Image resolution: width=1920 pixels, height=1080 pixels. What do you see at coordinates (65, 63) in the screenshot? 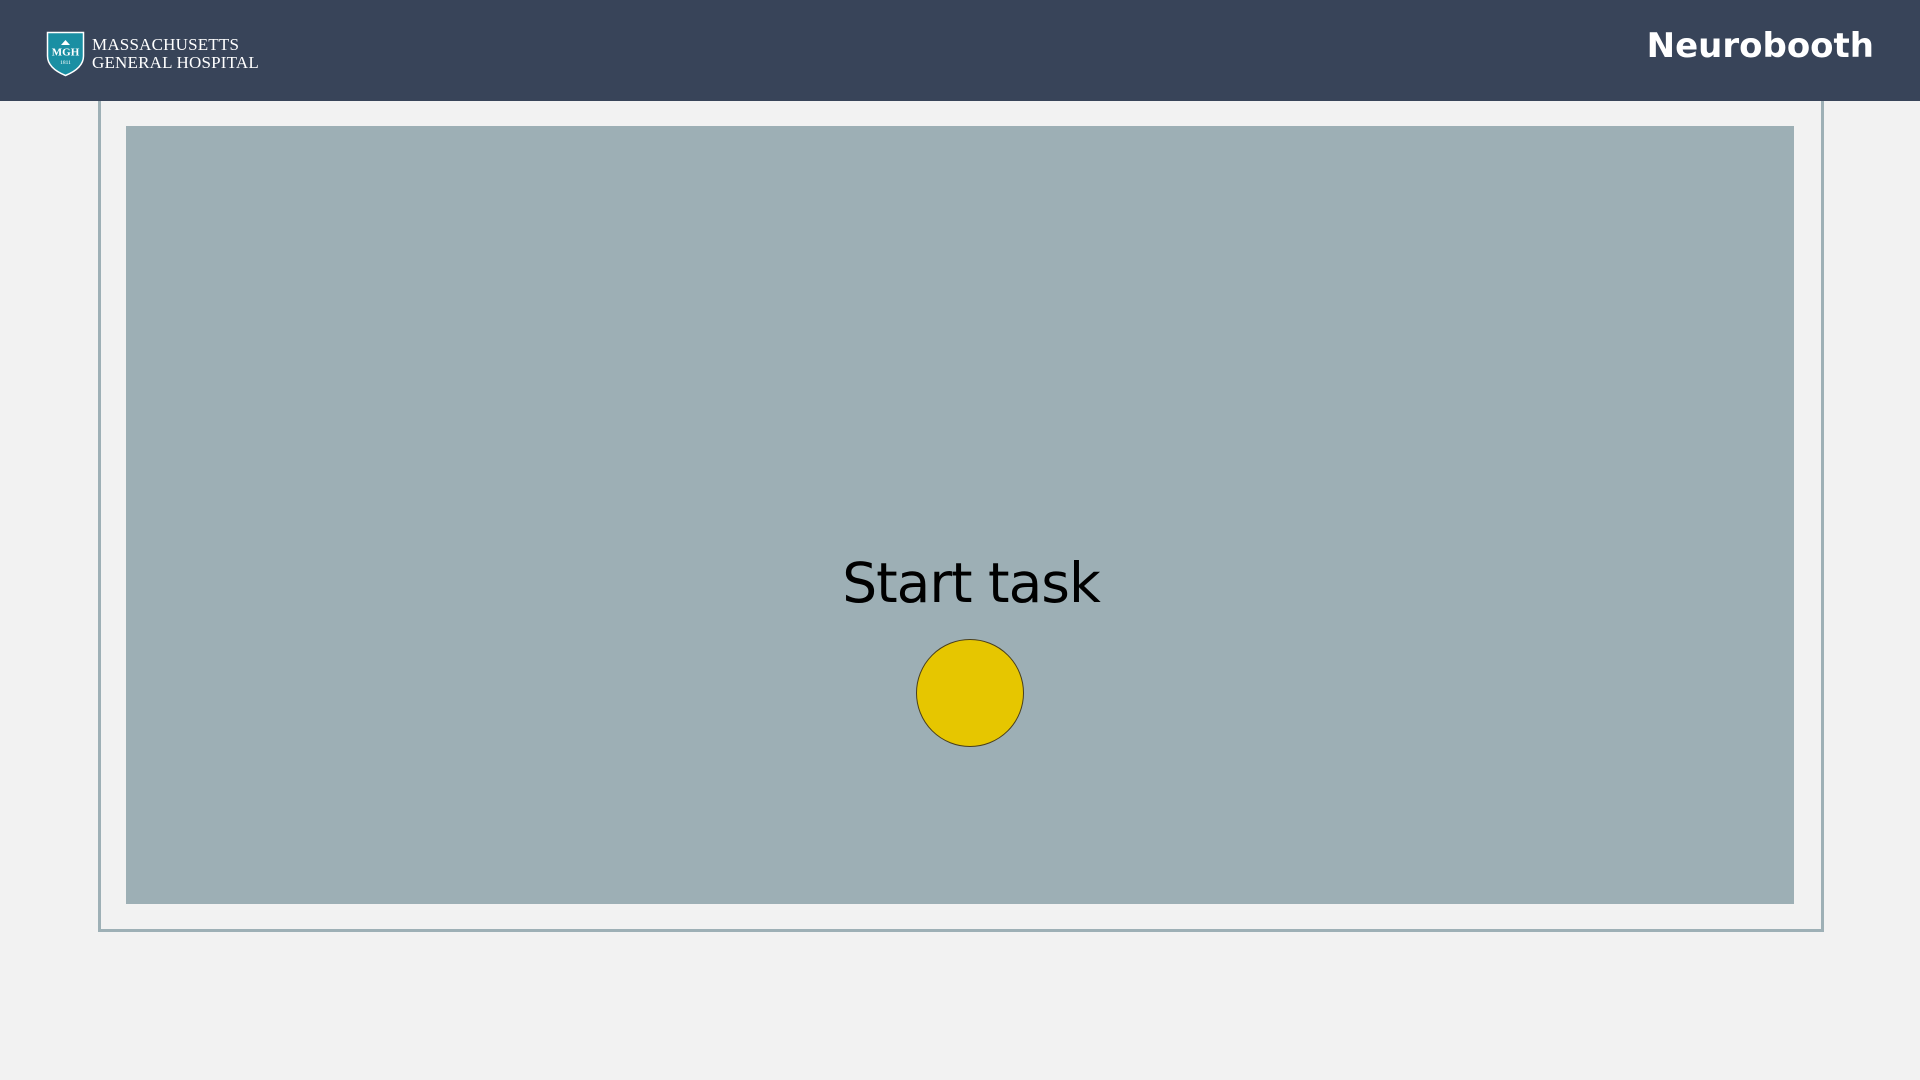
I see `svg-text: 1811` at bounding box center [65, 63].